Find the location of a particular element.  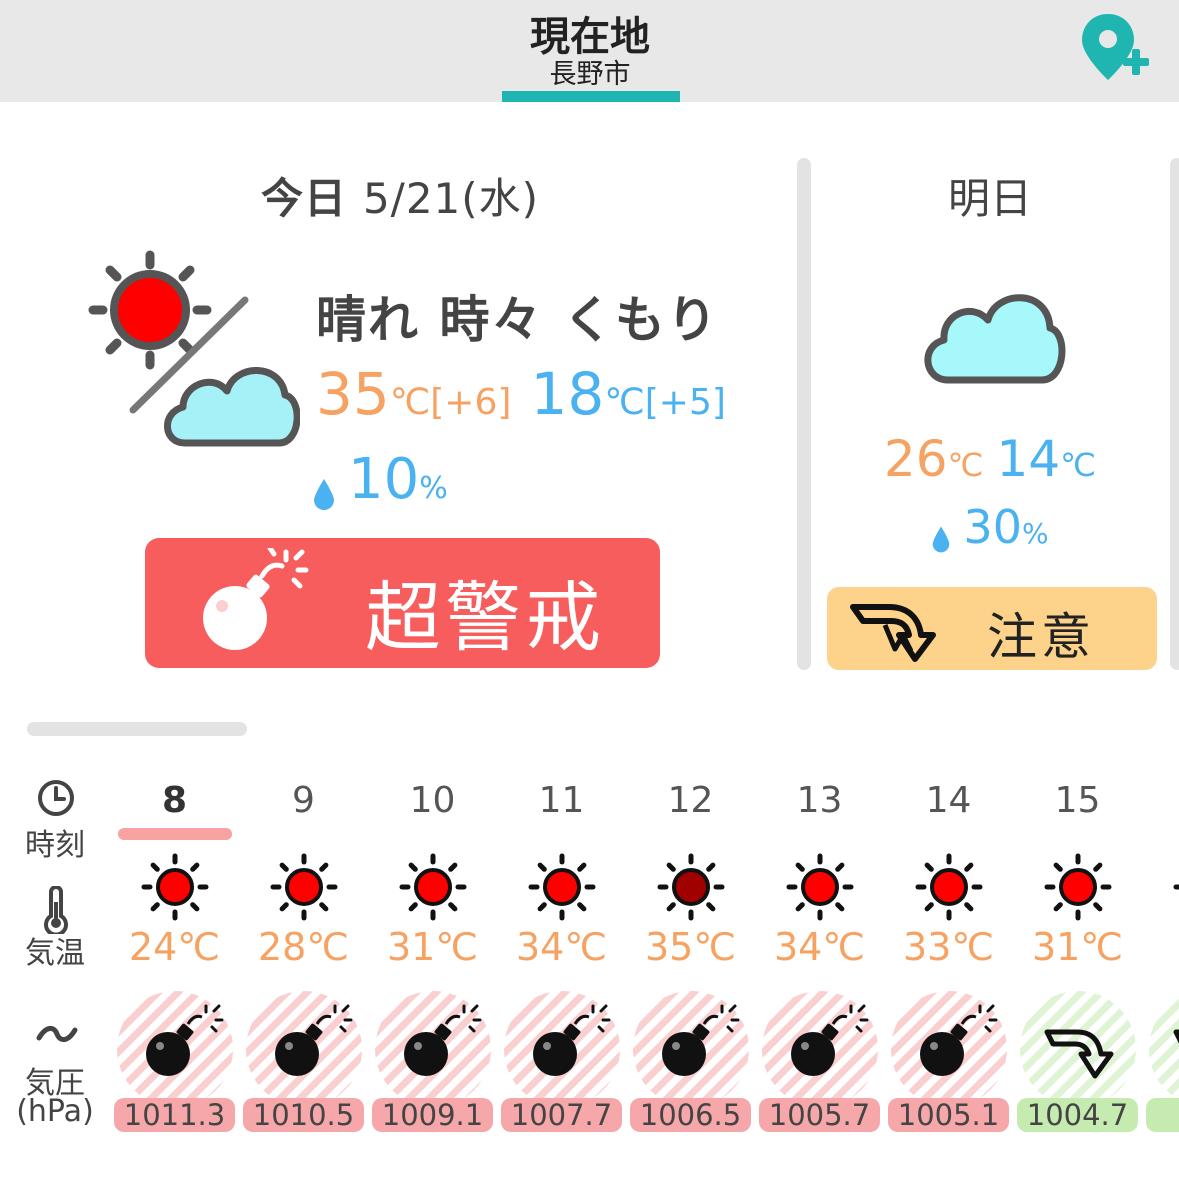

hour-pressure: 1005.7 is located at coordinates (819, 1115).